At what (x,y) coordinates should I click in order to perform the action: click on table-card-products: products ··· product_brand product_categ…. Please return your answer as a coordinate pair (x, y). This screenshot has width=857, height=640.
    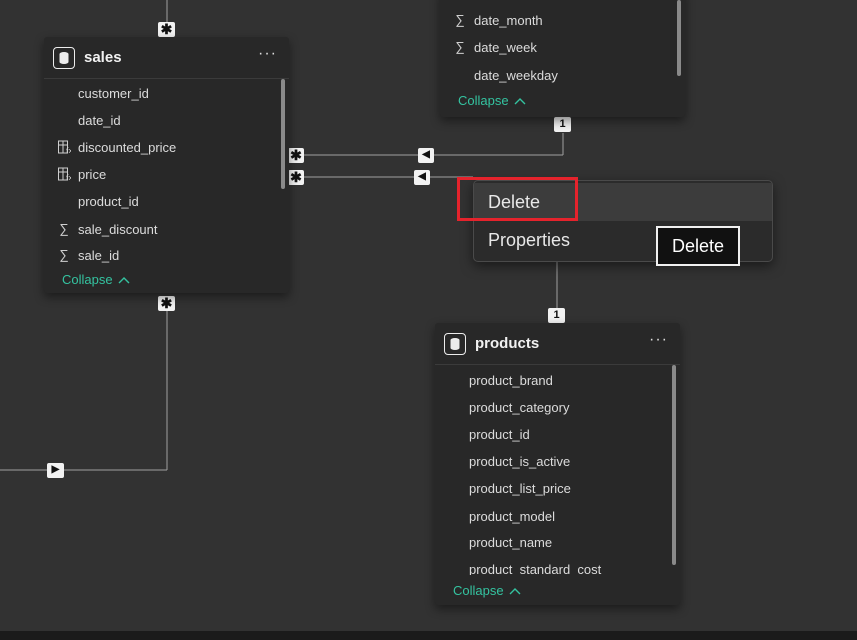
    Looking at the image, I should click on (557, 464).